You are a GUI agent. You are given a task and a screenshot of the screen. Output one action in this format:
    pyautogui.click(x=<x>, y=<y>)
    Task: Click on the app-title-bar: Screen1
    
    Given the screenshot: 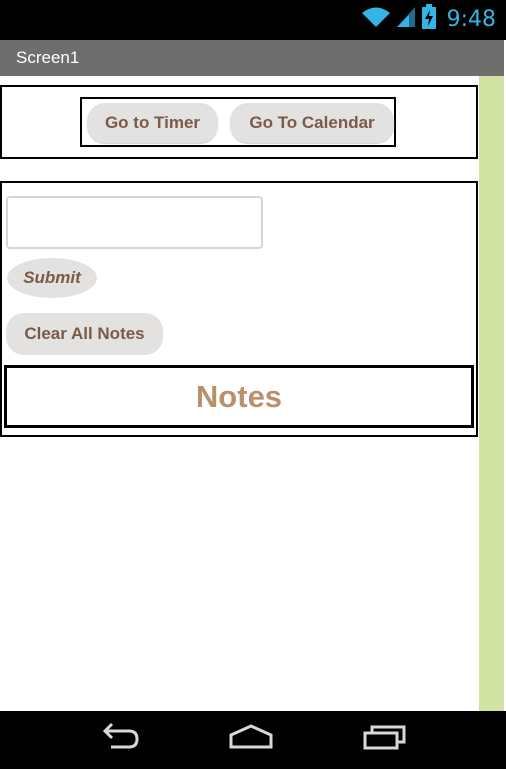 What is the action you would take?
    pyautogui.click(x=252, y=58)
    